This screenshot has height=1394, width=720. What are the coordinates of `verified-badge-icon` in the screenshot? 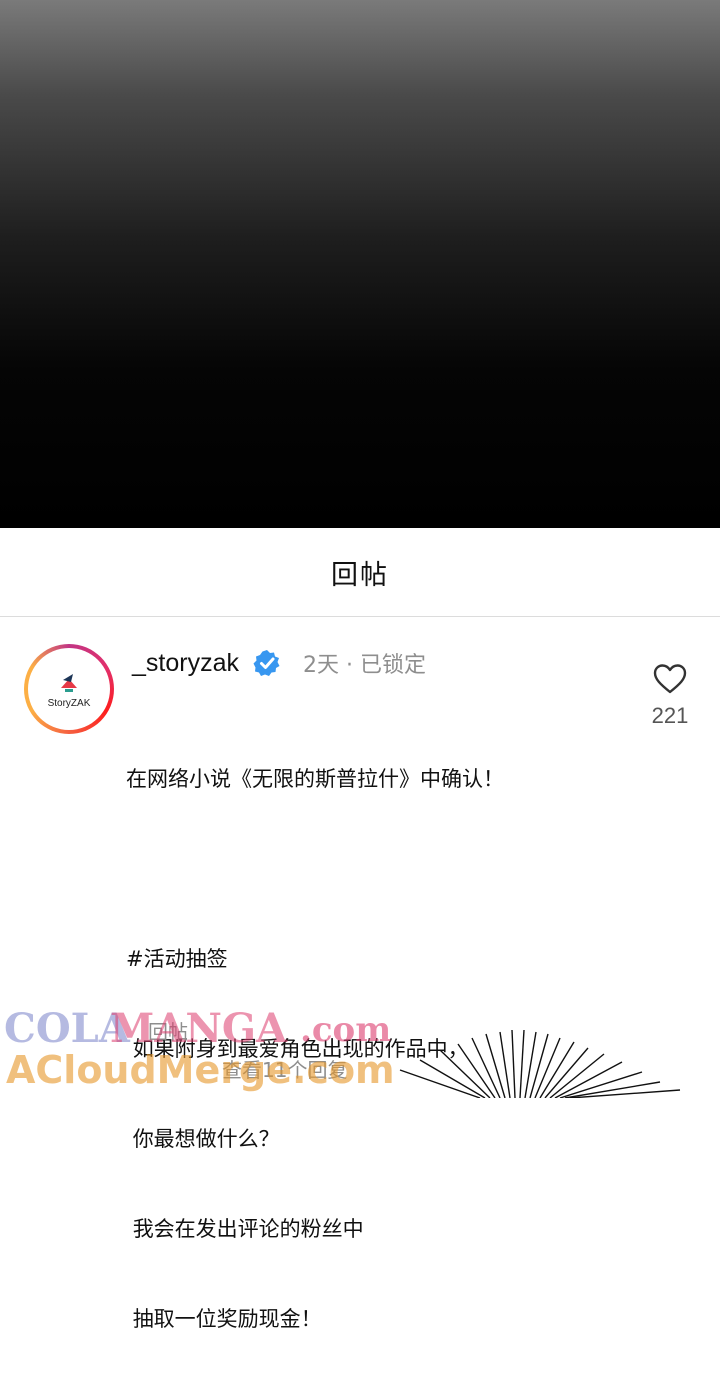 It's located at (266, 663).